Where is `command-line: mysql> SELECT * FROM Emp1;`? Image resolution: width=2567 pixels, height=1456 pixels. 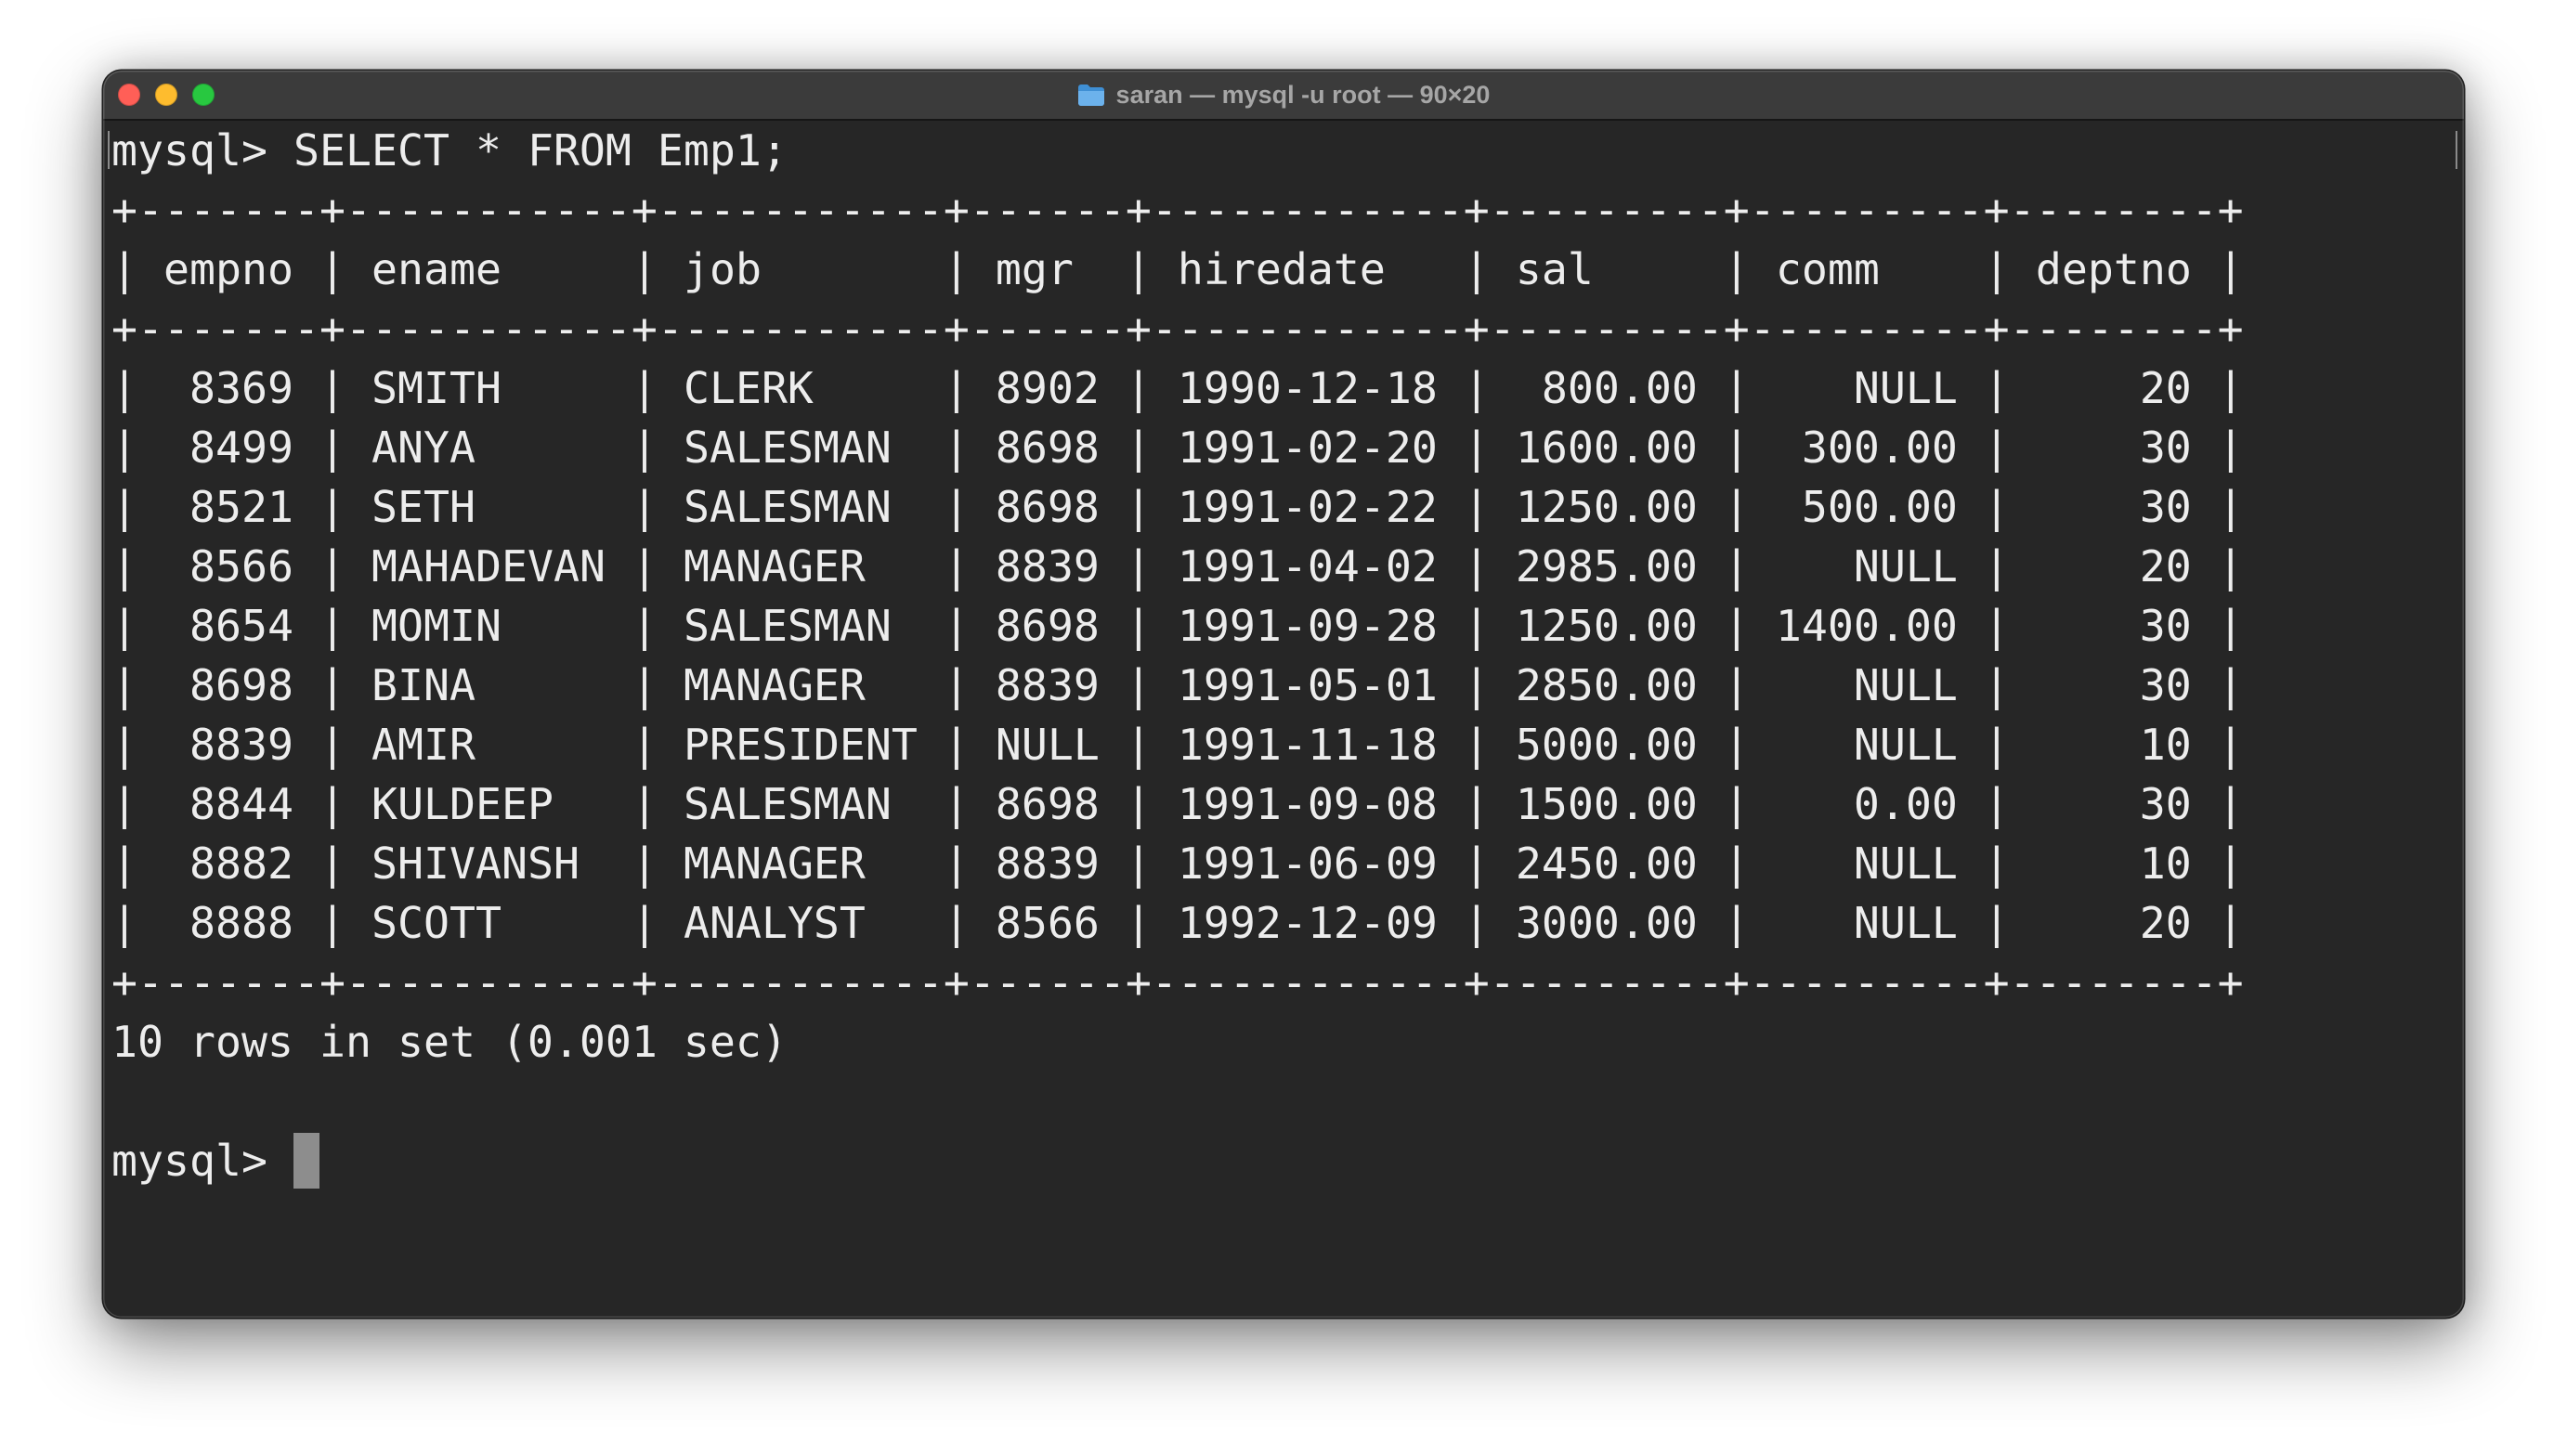
command-line: mysql> SELECT * FROM Emp1; is located at coordinates (1288, 150).